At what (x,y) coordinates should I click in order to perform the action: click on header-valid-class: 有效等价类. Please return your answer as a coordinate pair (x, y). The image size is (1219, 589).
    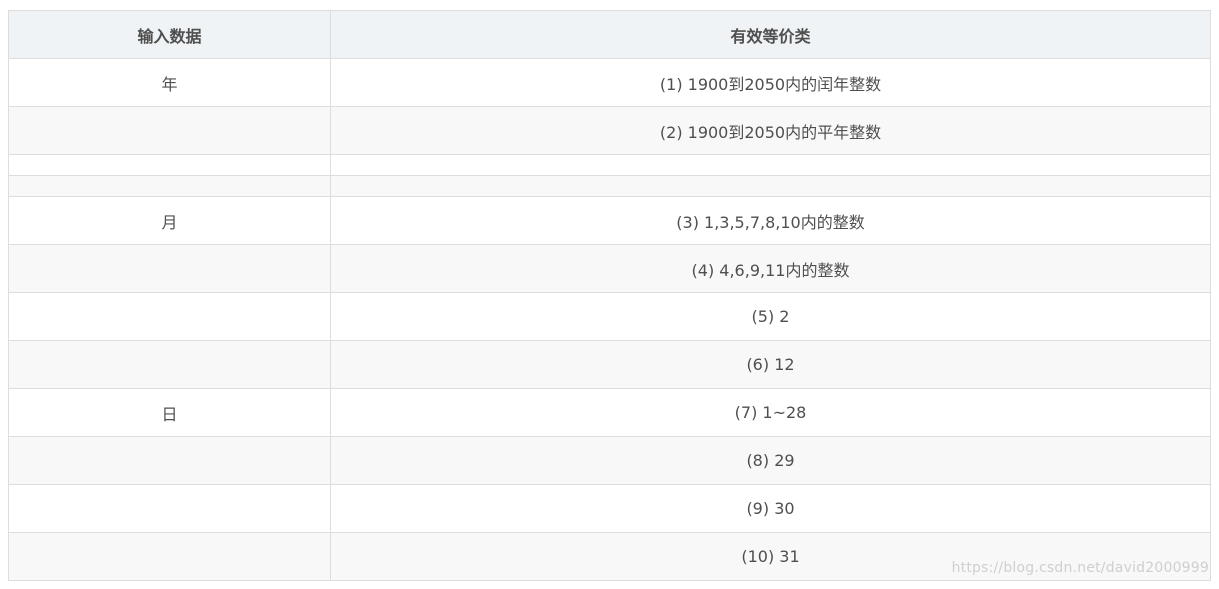
    Looking at the image, I should click on (770, 34).